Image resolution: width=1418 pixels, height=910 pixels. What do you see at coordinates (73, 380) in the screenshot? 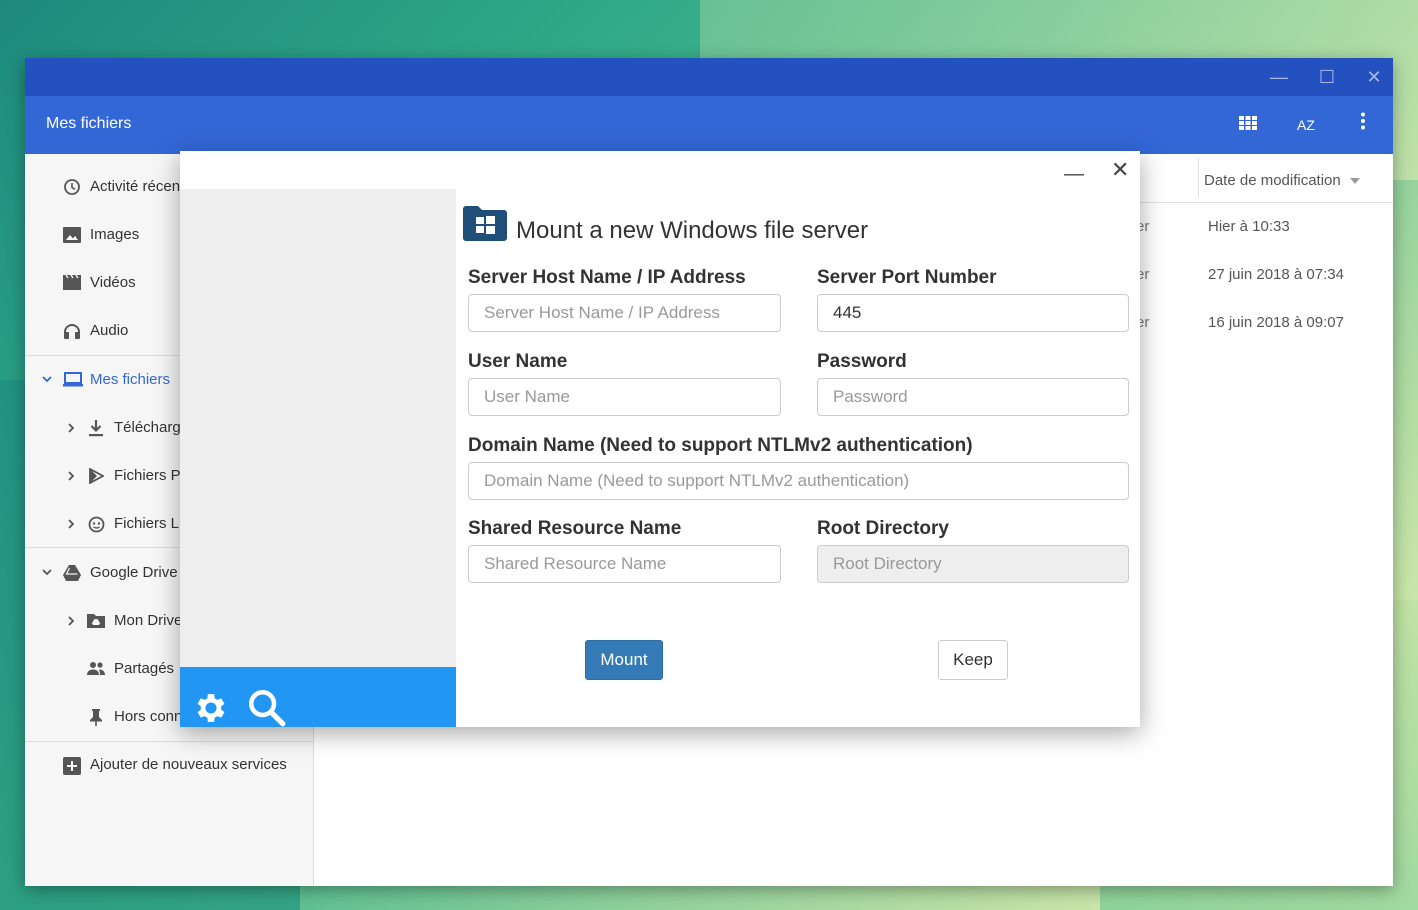
I see `laptop-icon` at bounding box center [73, 380].